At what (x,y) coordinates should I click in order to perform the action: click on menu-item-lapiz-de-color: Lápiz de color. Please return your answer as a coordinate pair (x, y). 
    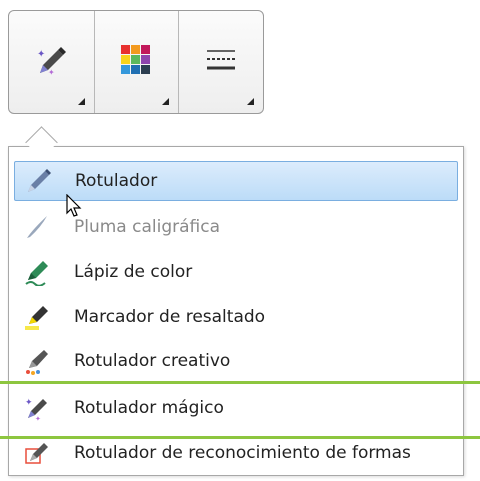
    Looking at the image, I should click on (236, 272).